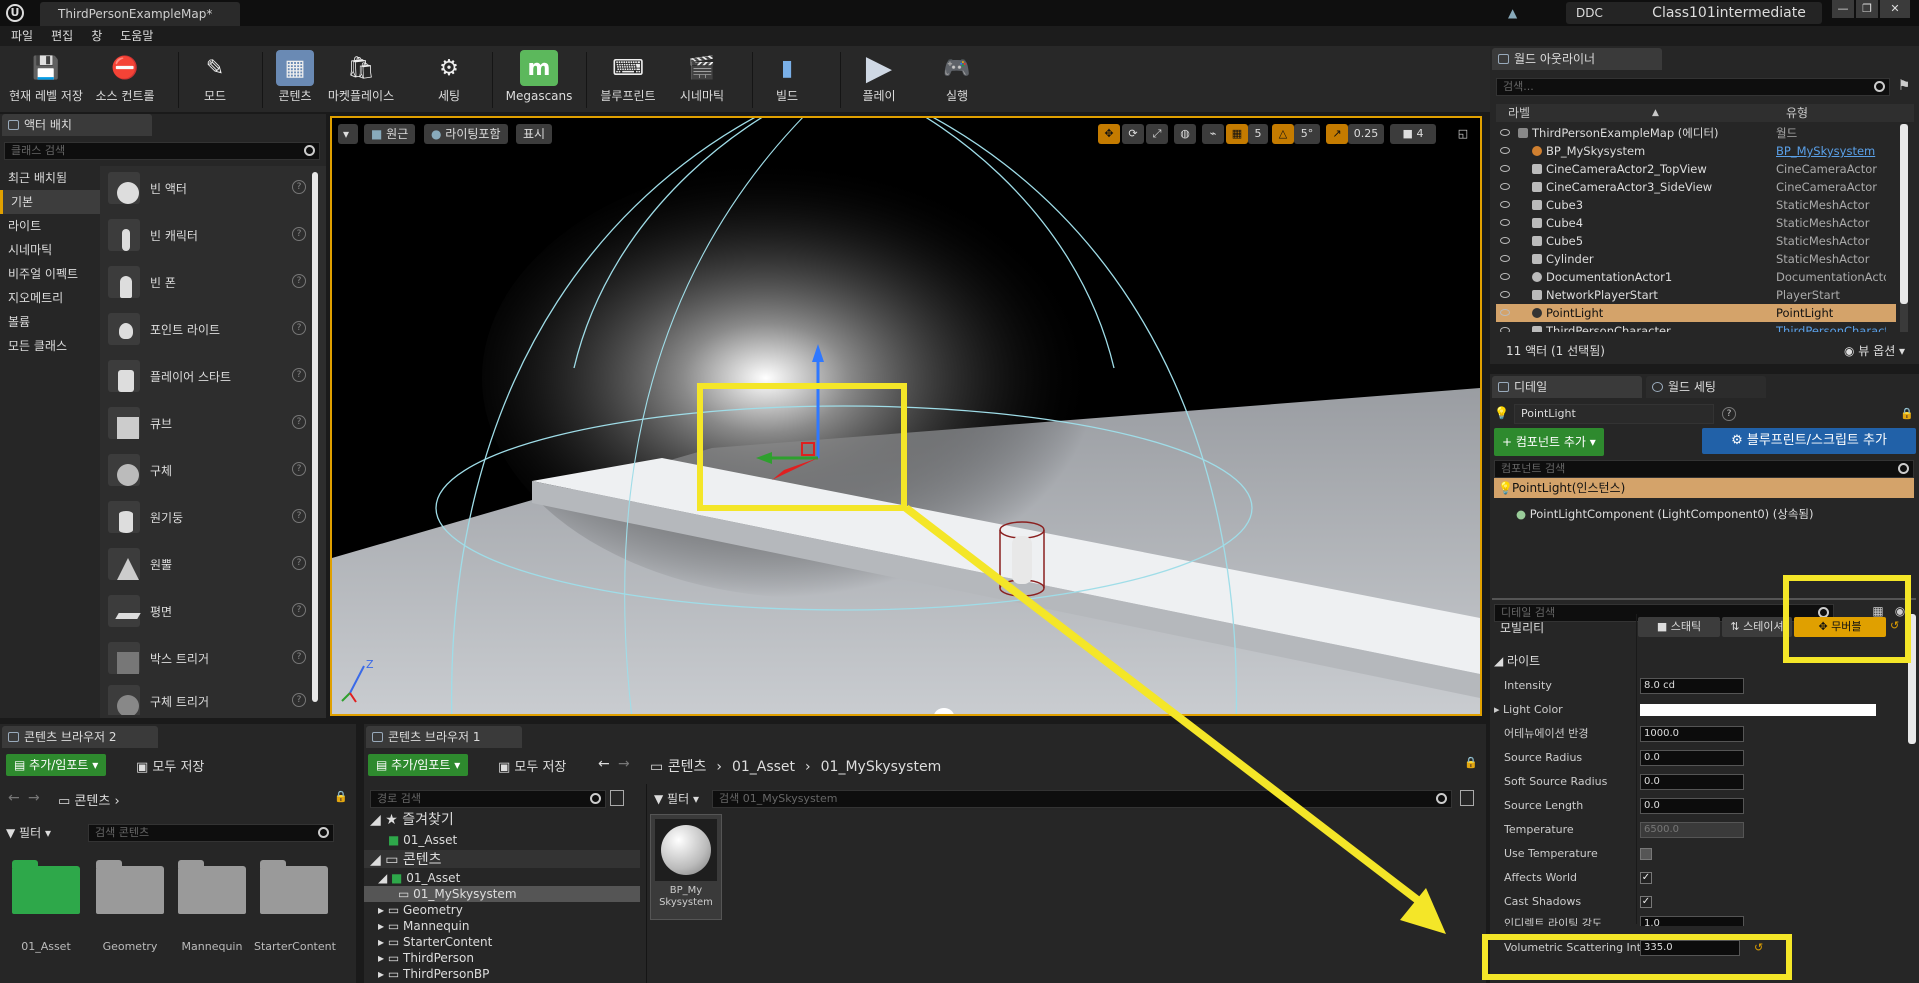 The width and height of the screenshot is (1919, 983). Describe the element at coordinates (205, 330) in the screenshot. I see `actor-item-point-light: 포인트 라이트?` at that location.